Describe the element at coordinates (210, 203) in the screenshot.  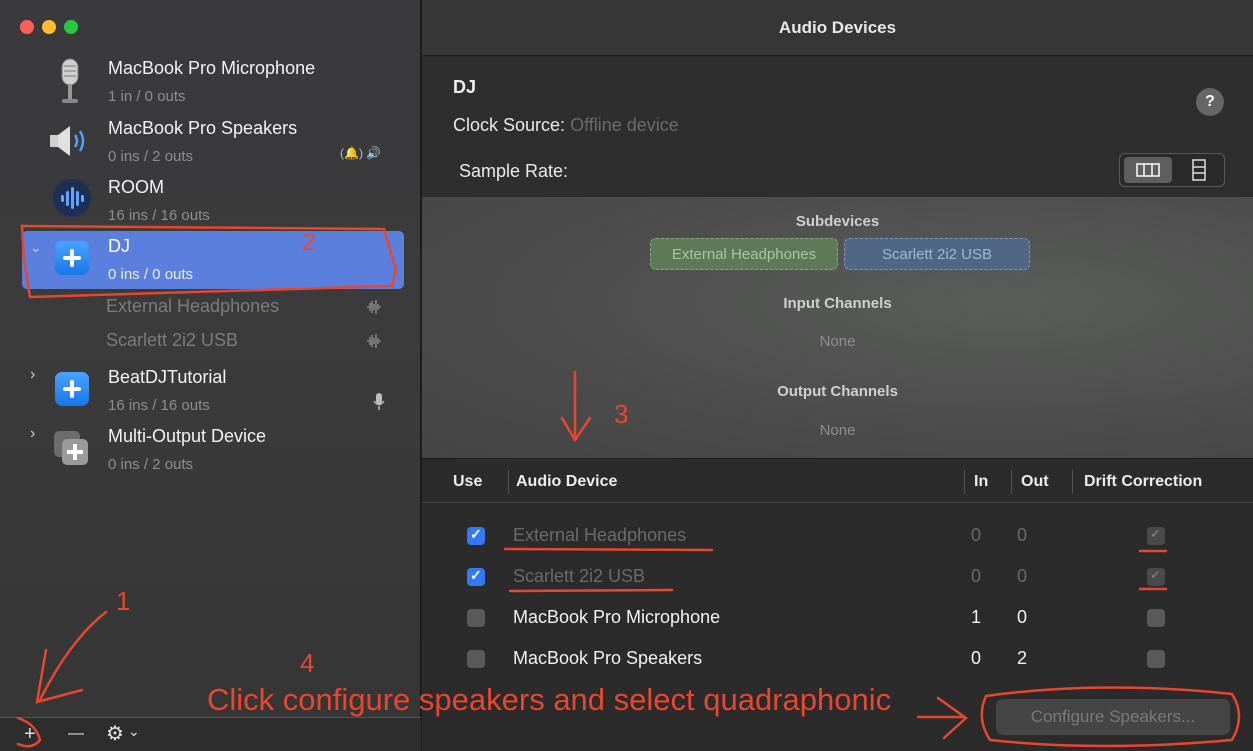
I see `device-row-room: ROOM 16 ins / 16 outs` at that location.